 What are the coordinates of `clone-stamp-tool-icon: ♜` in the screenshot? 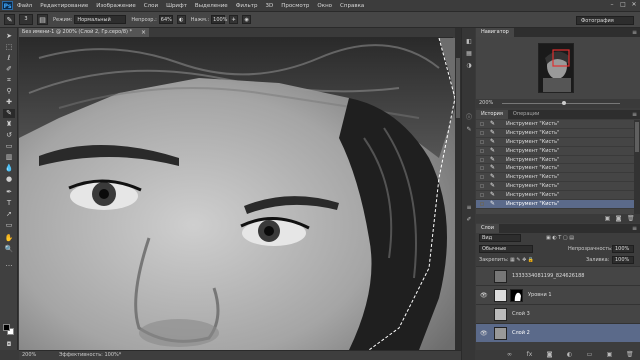 It's located at (9, 124).